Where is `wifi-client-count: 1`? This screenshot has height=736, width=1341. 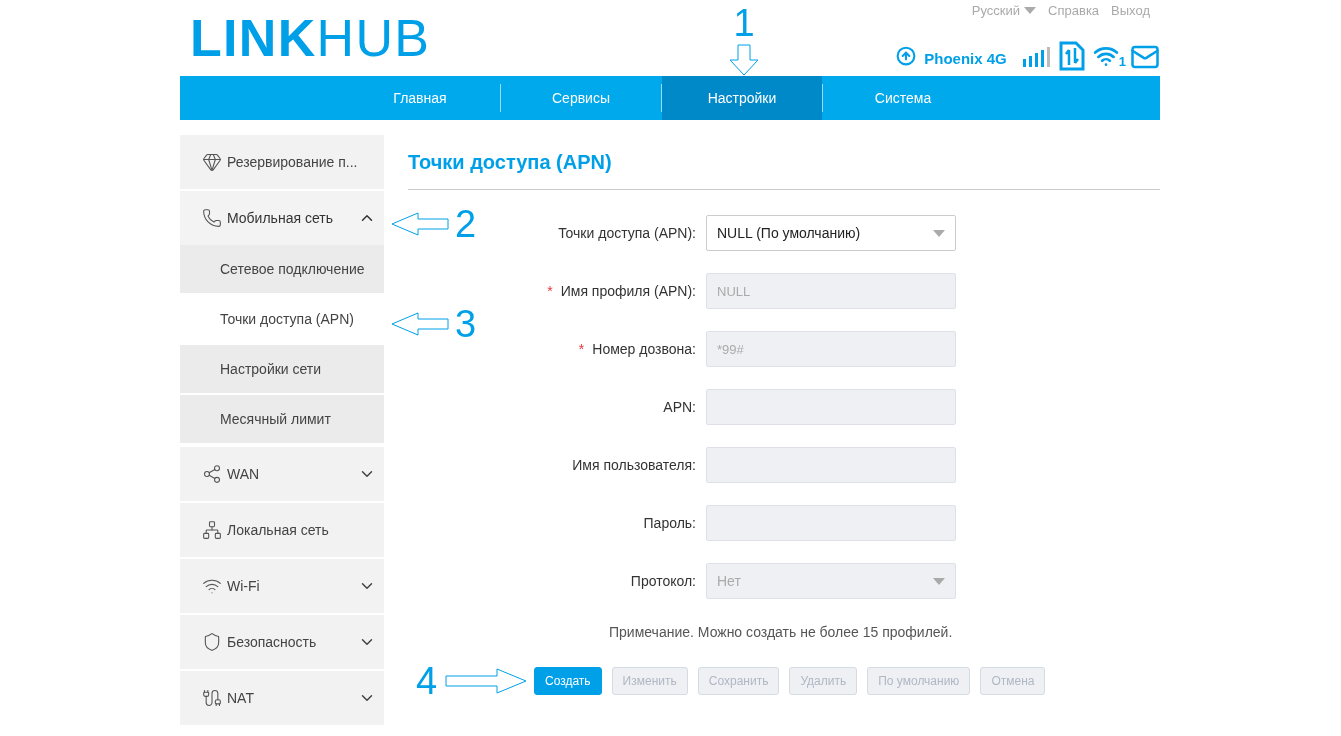 wifi-client-count: 1 is located at coordinates (1122, 62).